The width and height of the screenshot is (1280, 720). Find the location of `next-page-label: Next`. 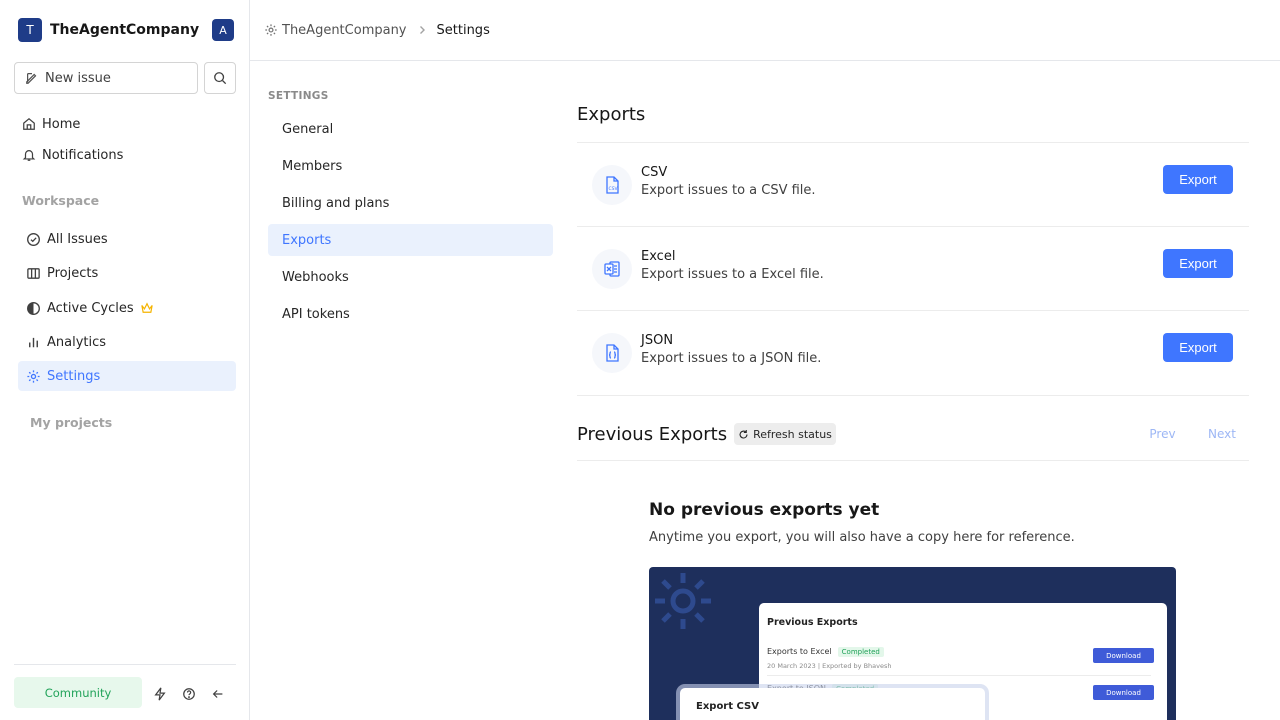

next-page-label: Next is located at coordinates (1222, 434).